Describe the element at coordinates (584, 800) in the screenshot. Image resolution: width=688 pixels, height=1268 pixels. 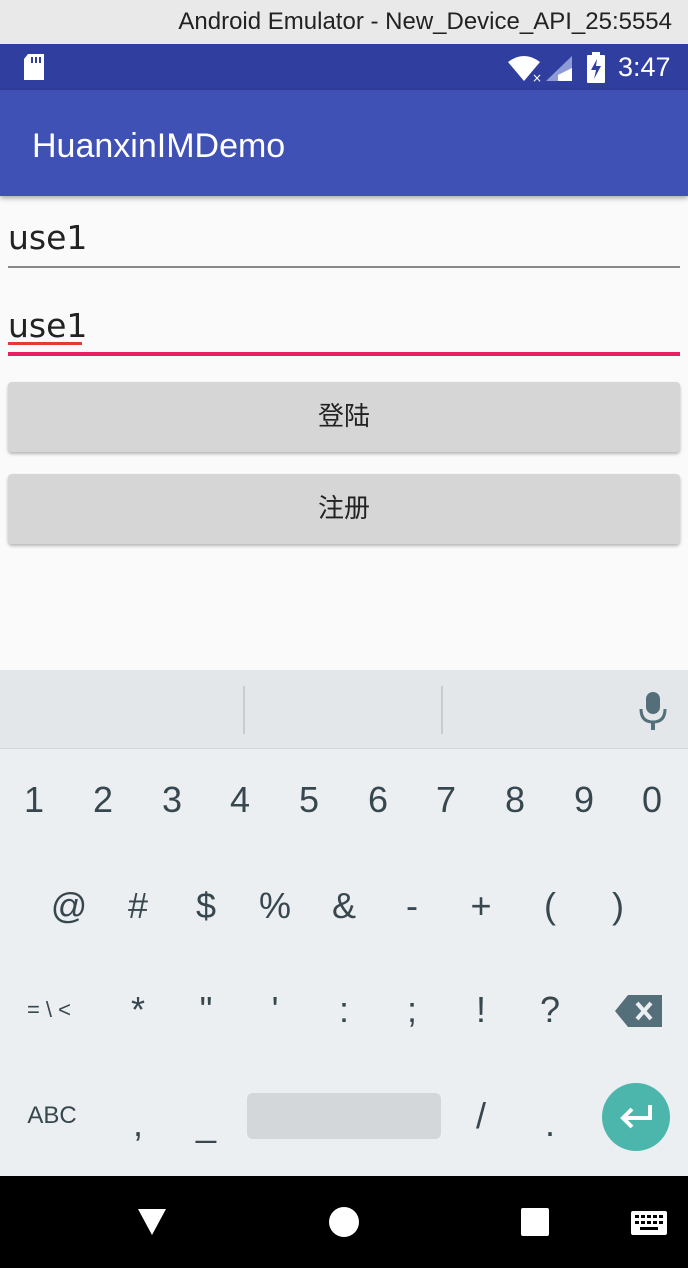
I see `key-9: 9` at that location.